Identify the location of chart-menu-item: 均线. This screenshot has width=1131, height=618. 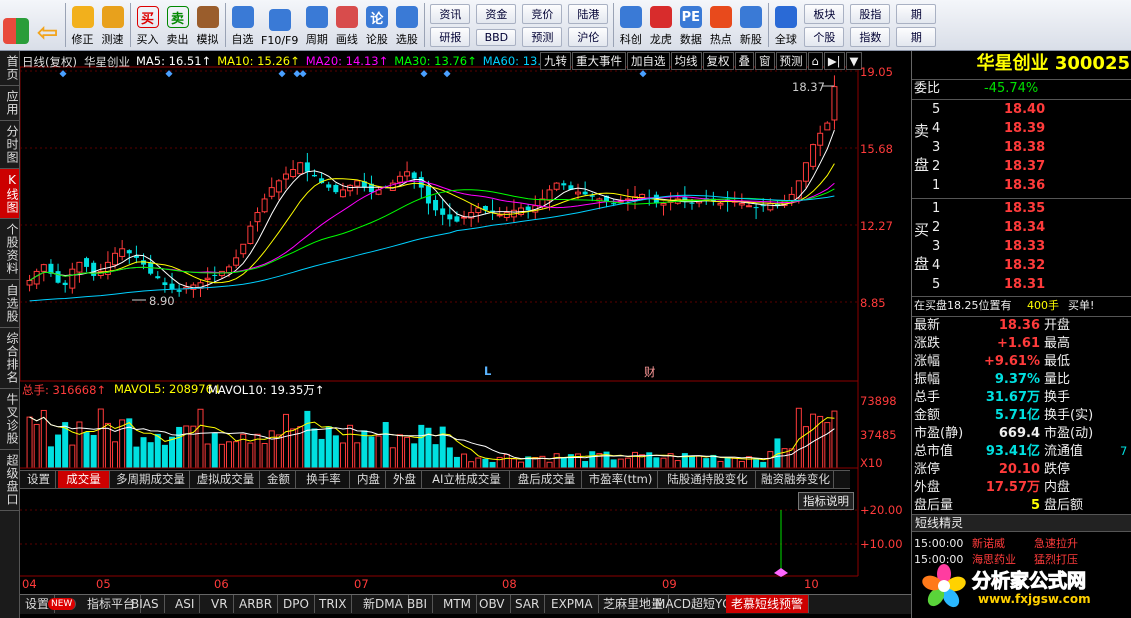
(686, 61).